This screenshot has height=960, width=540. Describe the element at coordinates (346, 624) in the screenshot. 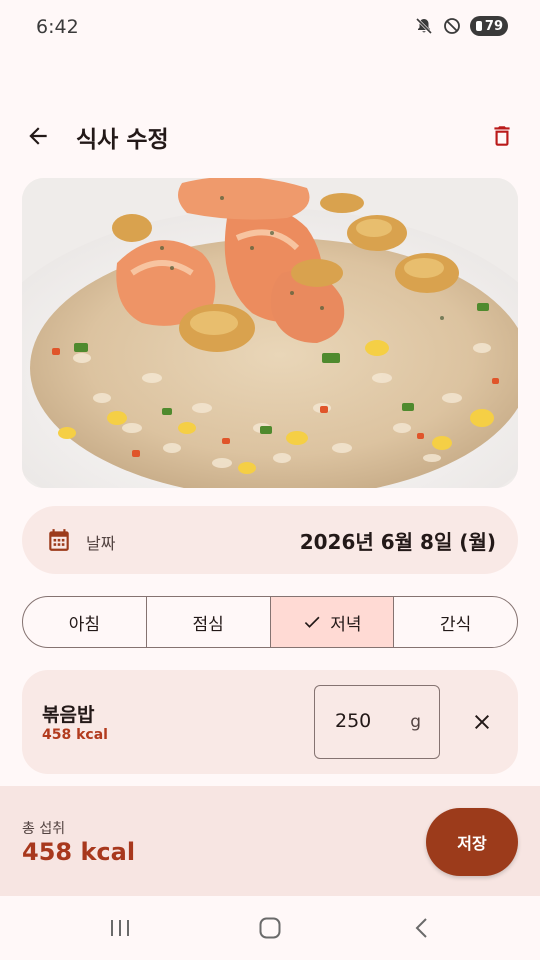

I see `meal-type-label: 저녁` at that location.